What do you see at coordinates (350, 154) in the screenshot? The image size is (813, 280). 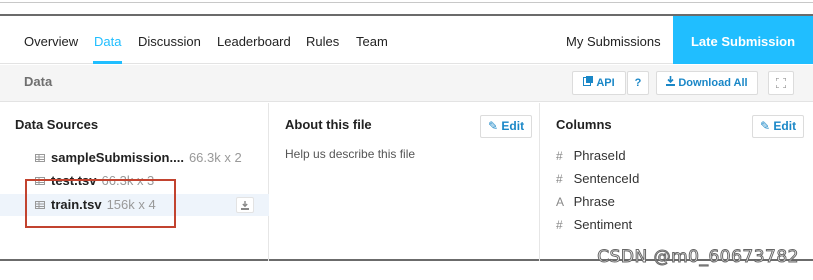 I see `file-description: Help us describe this file` at bounding box center [350, 154].